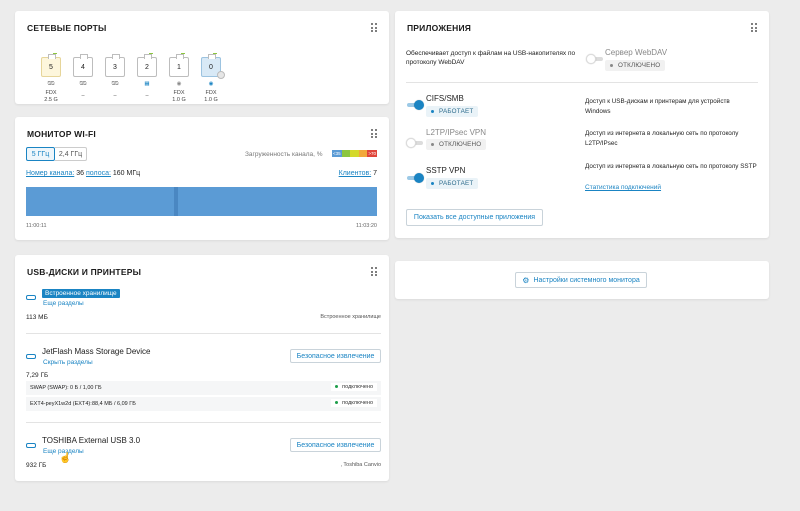  Describe the element at coordinates (115, 65) in the screenshot. I see `port-3: 3` at that location.